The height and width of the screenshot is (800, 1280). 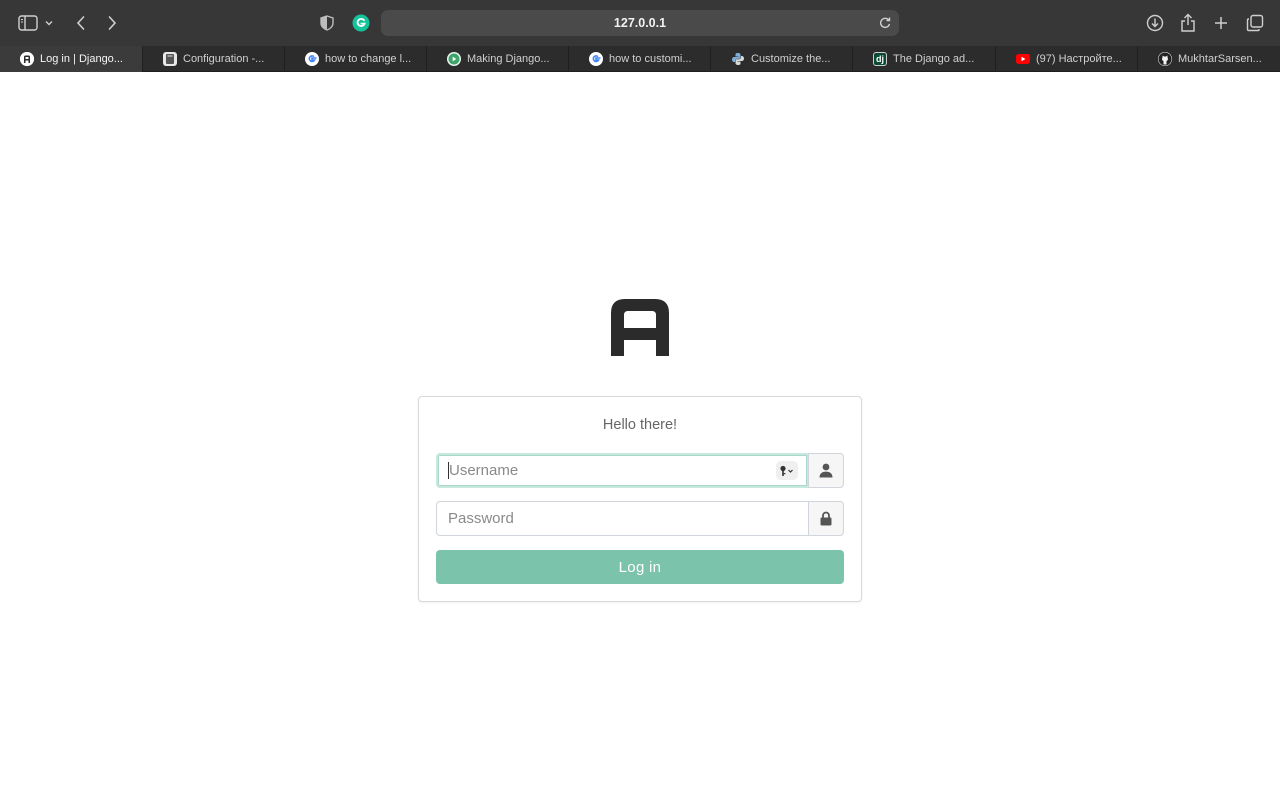 What do you see at coordinates (112, 23) in the screenshot?
I see `forward-icon` at bounding box center [112, 23].